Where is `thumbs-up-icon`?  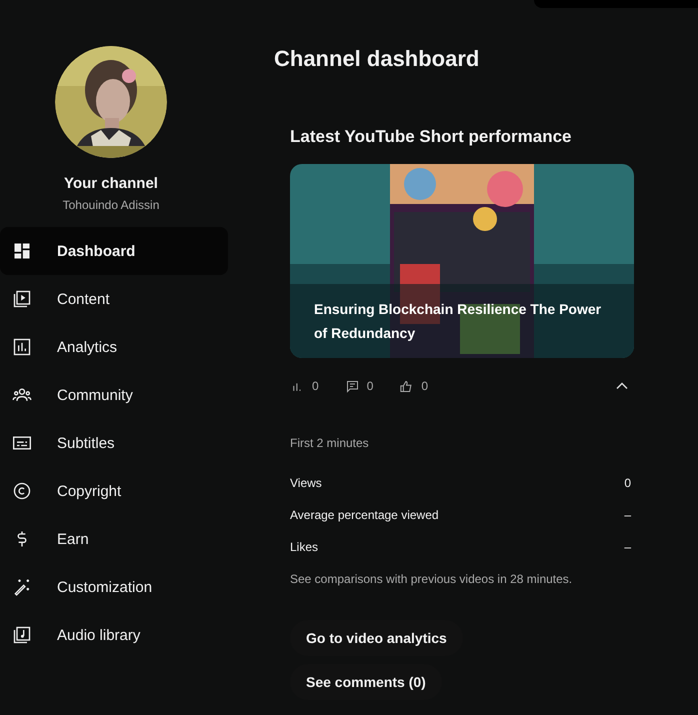 thumbs-up-icon is located at coordinates (406, 386).